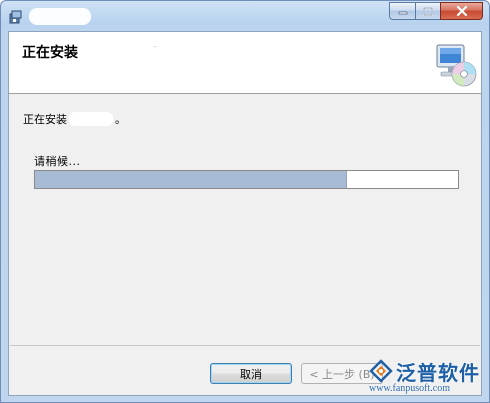 This screenshot has height=403, width=490. I want to click on status-line: 正在安装 。, so click(74, 119).